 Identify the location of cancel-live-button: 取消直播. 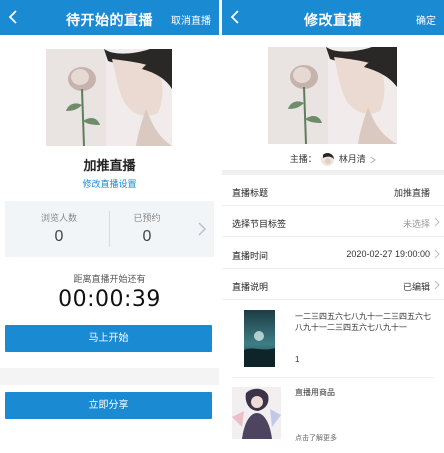
(191, 19).